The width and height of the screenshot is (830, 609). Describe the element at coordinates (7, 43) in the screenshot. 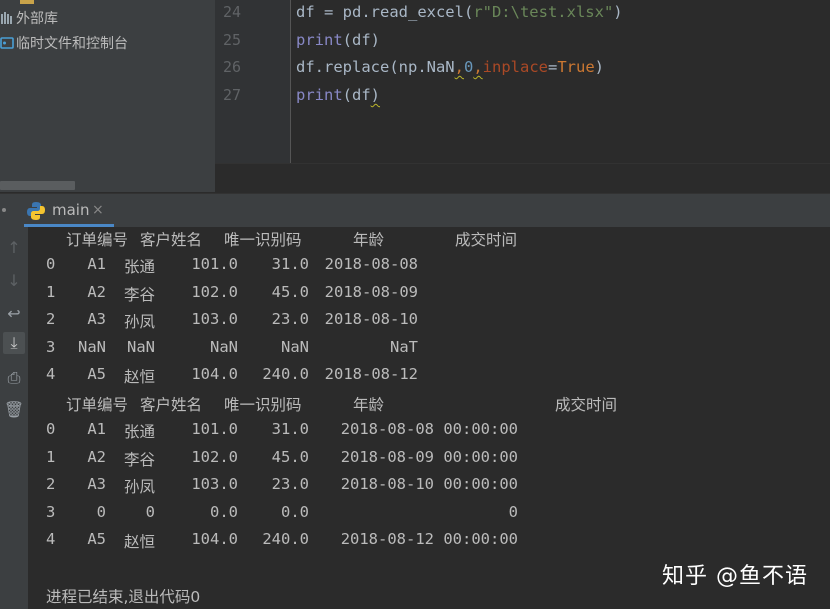

I see `scratch-console-icon` at that location.